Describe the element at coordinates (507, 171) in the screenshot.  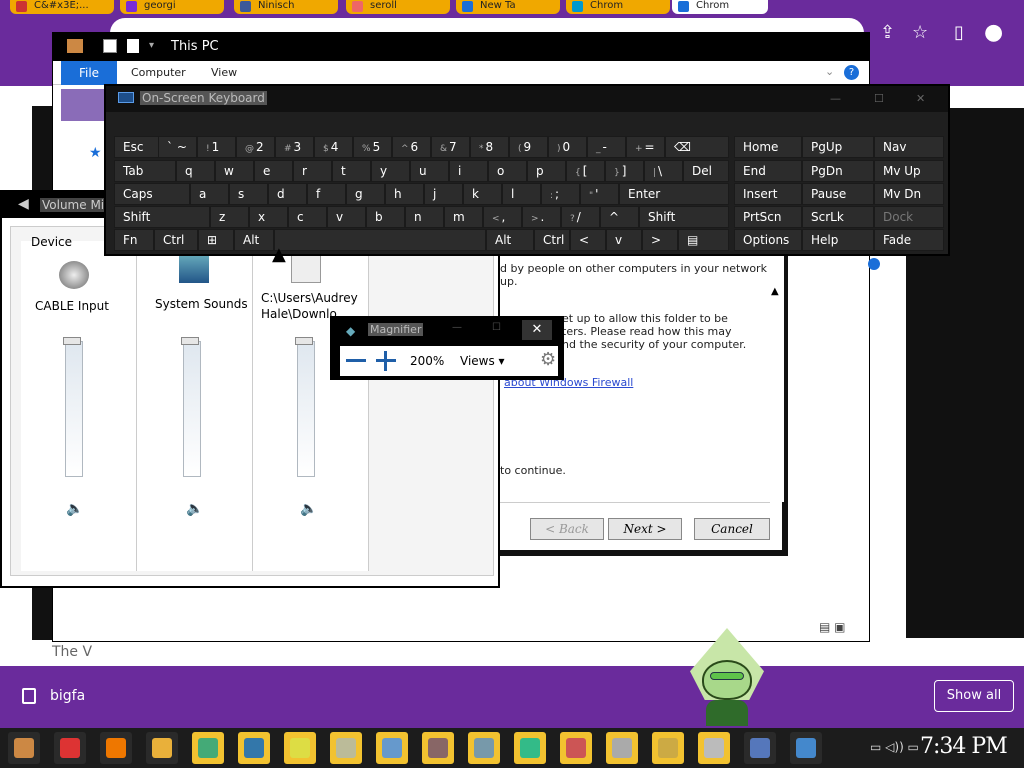
I see `key: o` at that location.